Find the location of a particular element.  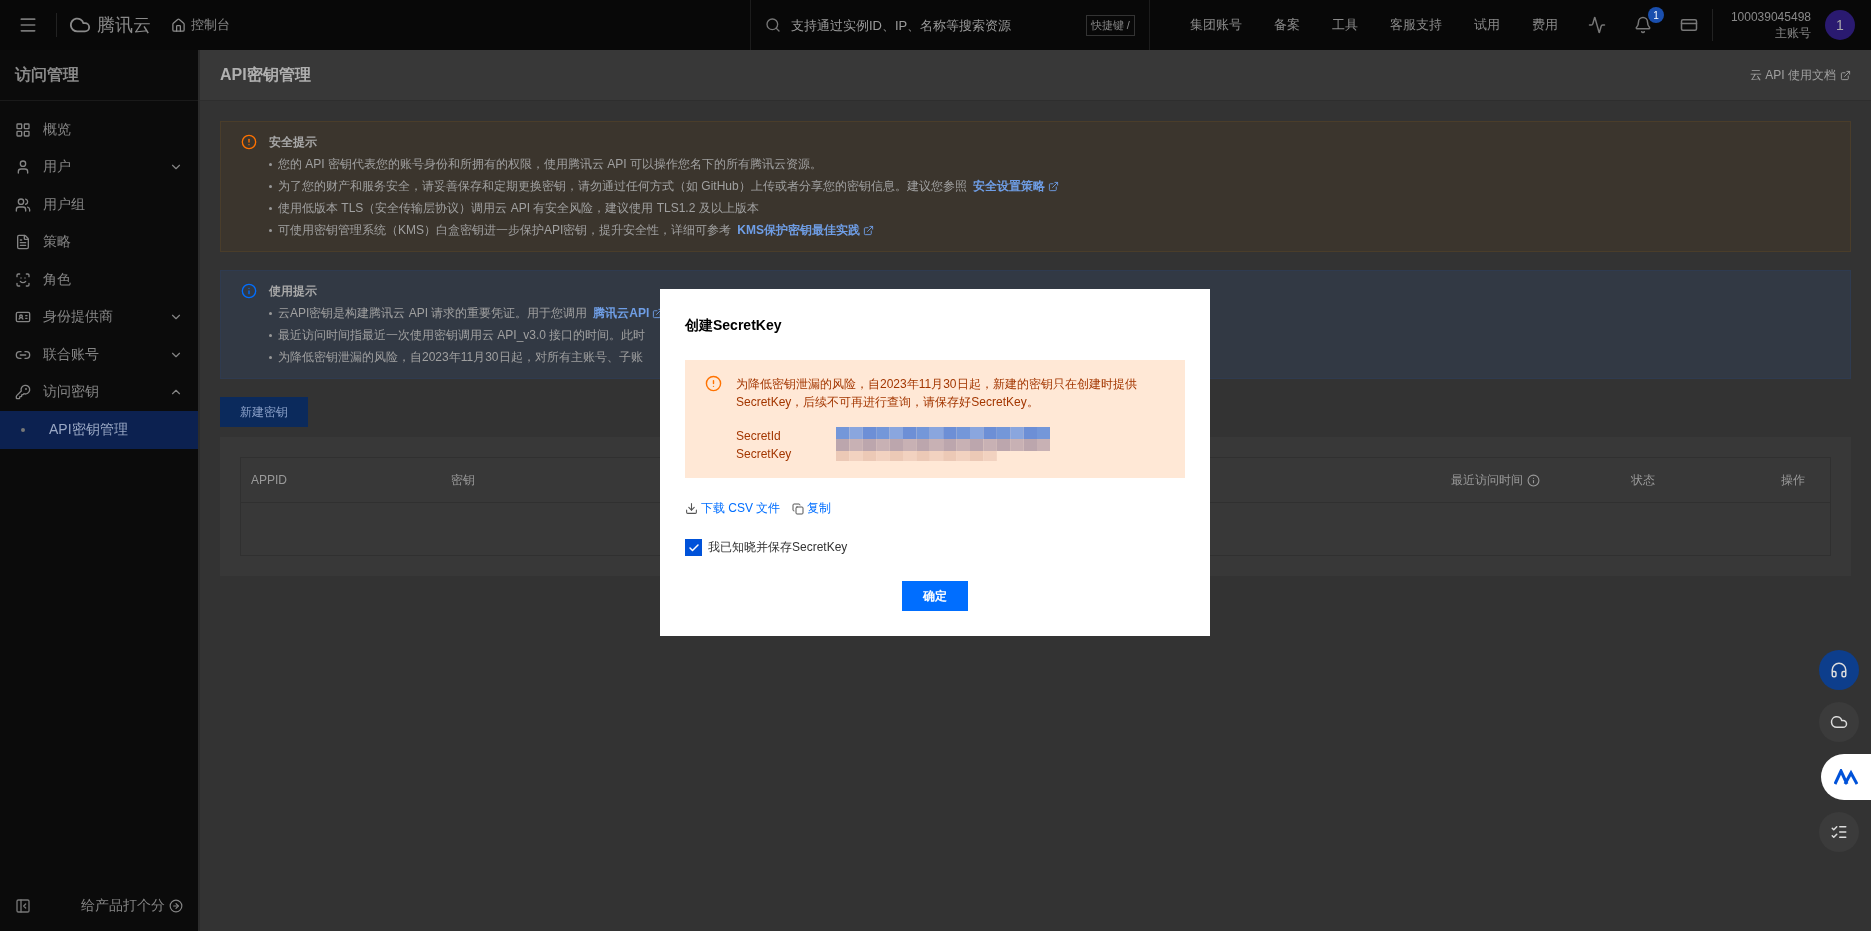

assistant-logo-icon is located at coordinates (1846, 777).